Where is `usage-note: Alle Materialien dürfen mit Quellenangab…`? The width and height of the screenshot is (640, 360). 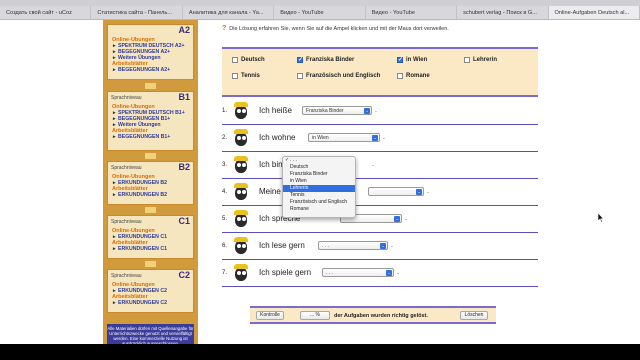 usage-note: Alle Materialien dürfen mit Quellenangab… is located at coordinates (150, 334).